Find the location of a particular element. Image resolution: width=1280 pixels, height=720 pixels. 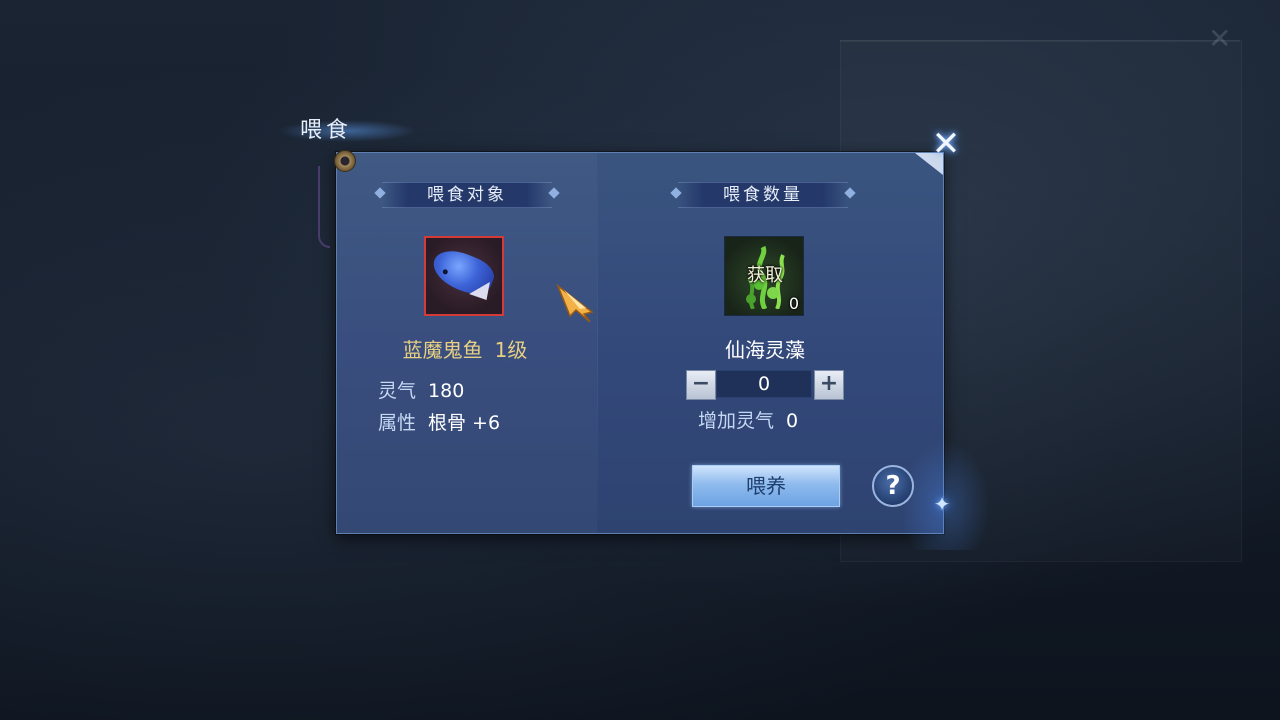

pet-name-text: 蓝魔鬼鱼 is located at coordinates (442, 350).